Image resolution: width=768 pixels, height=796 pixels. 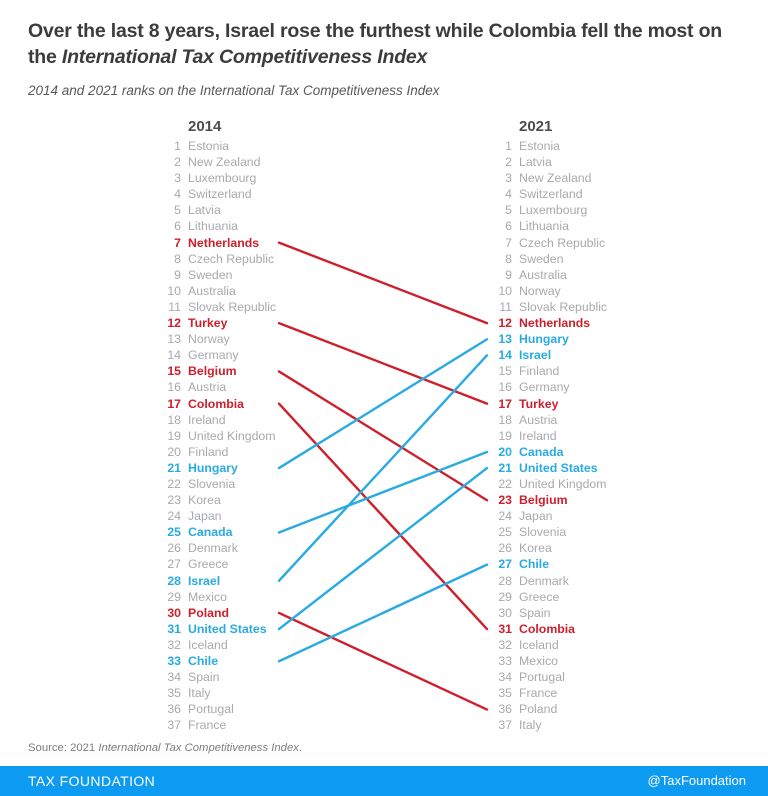 What do you see at coordinates (240, 339) in the screenshot?
I see `rank-row: 13 Norway` at bounding box center [240, 339].